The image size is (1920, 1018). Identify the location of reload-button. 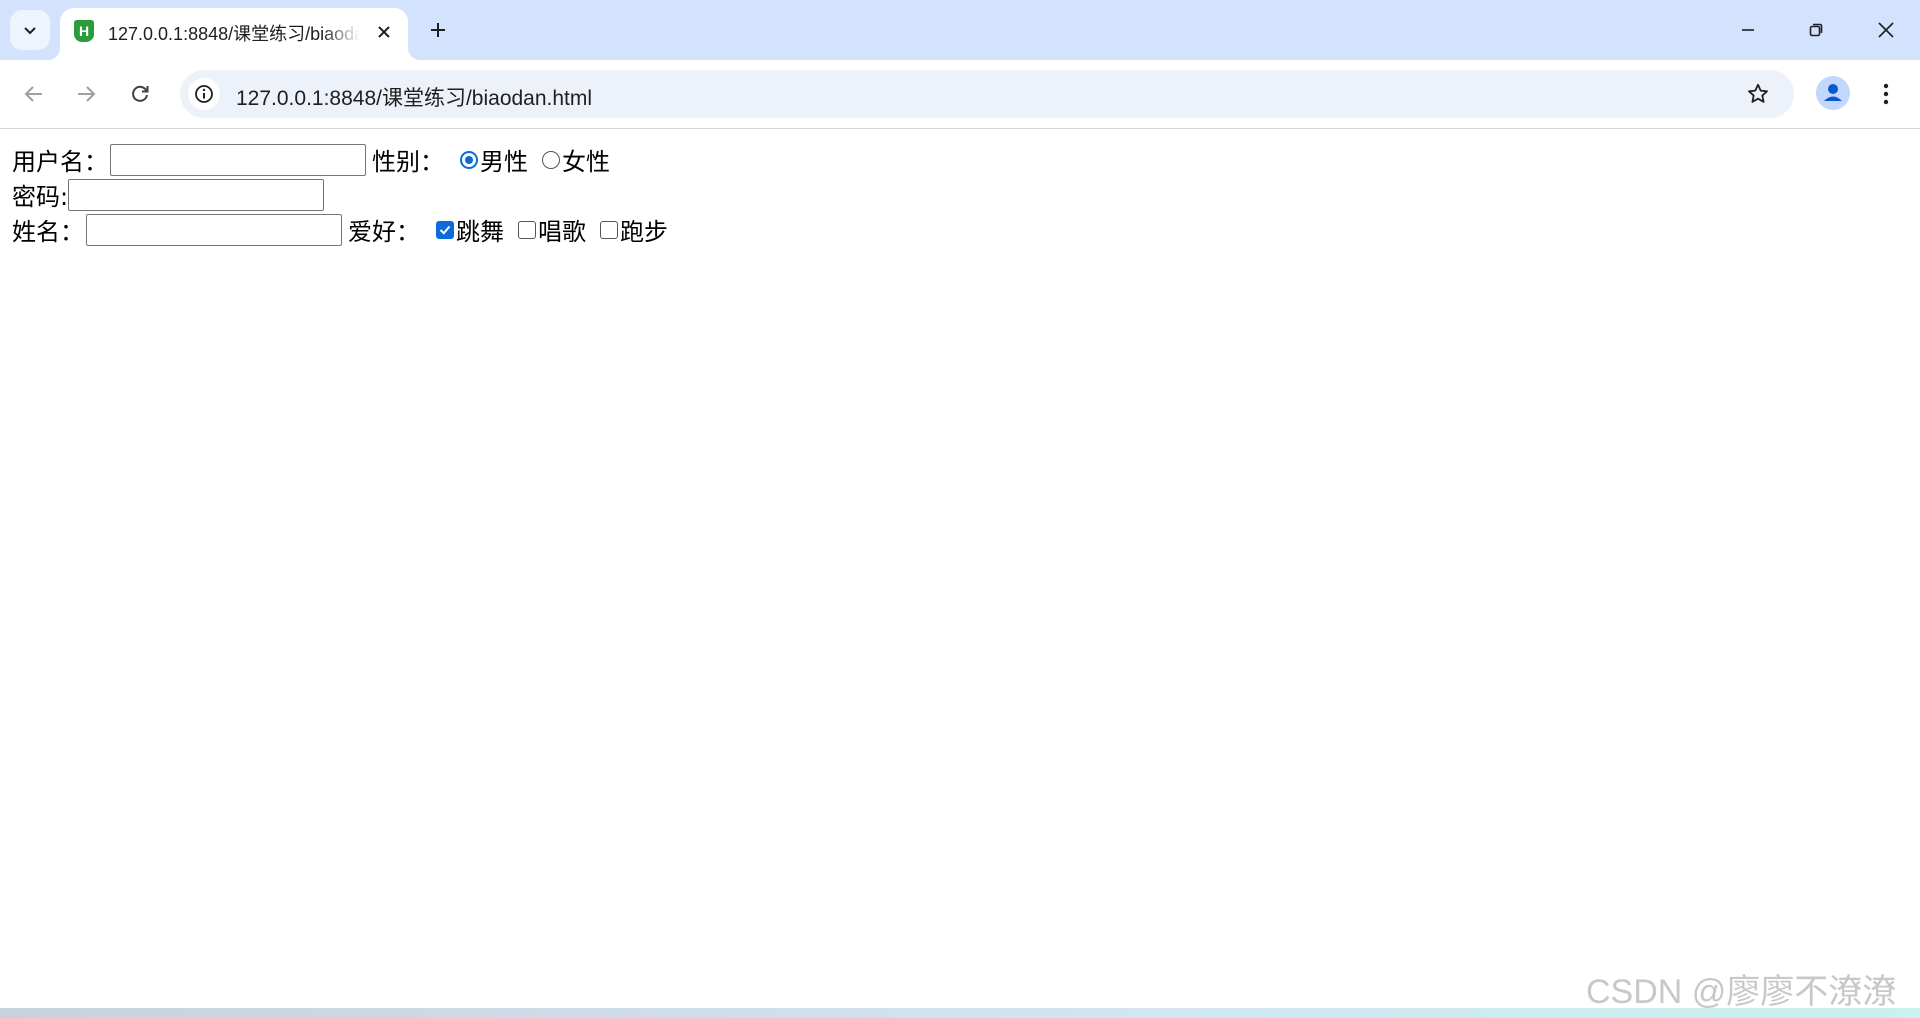
(140, 94).